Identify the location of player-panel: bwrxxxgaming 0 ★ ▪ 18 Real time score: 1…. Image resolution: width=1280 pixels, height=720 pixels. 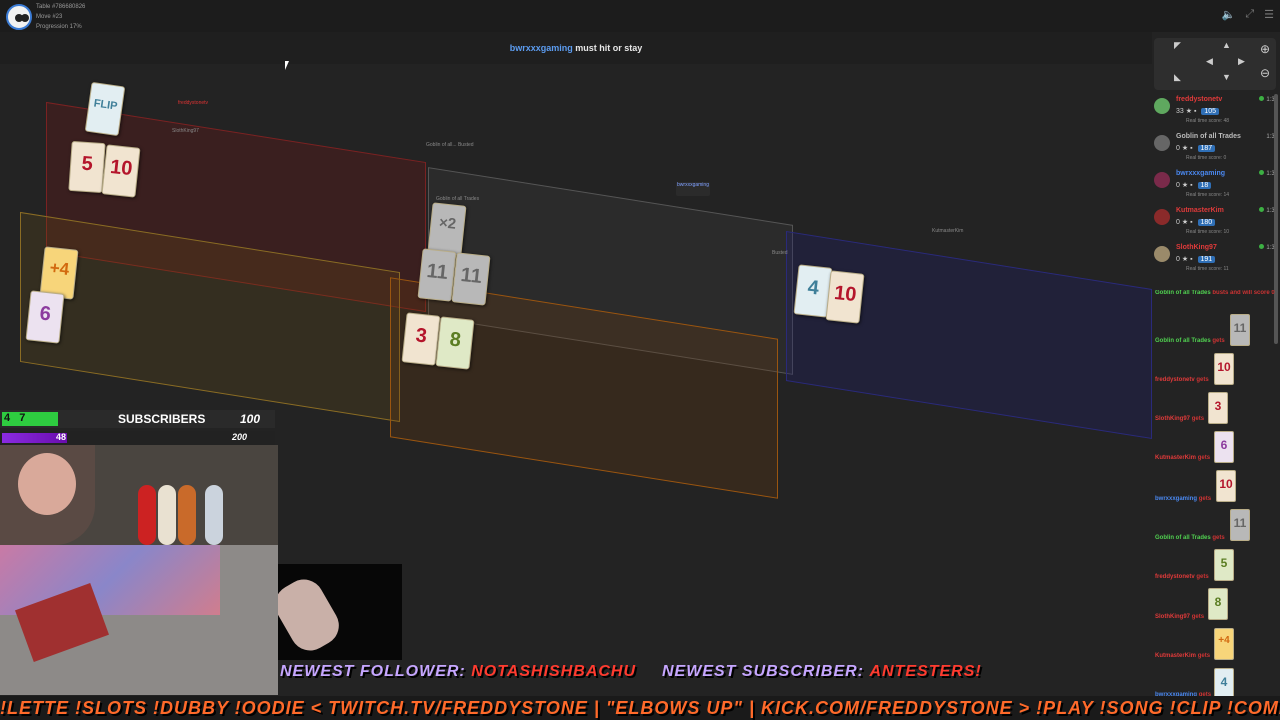
(1216, 186).